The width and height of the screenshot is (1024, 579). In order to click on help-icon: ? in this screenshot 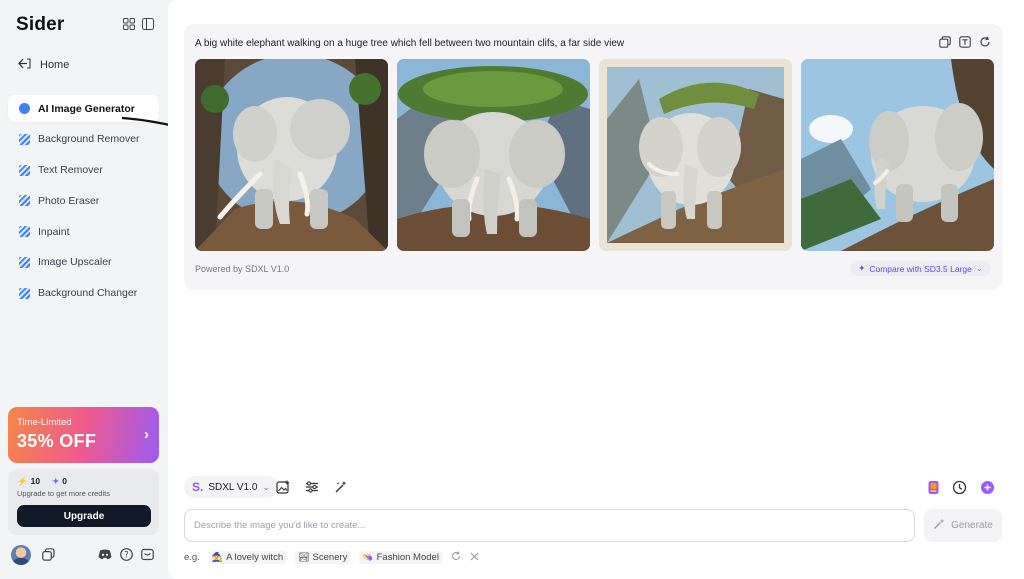, I will do `click(126, 554)`.